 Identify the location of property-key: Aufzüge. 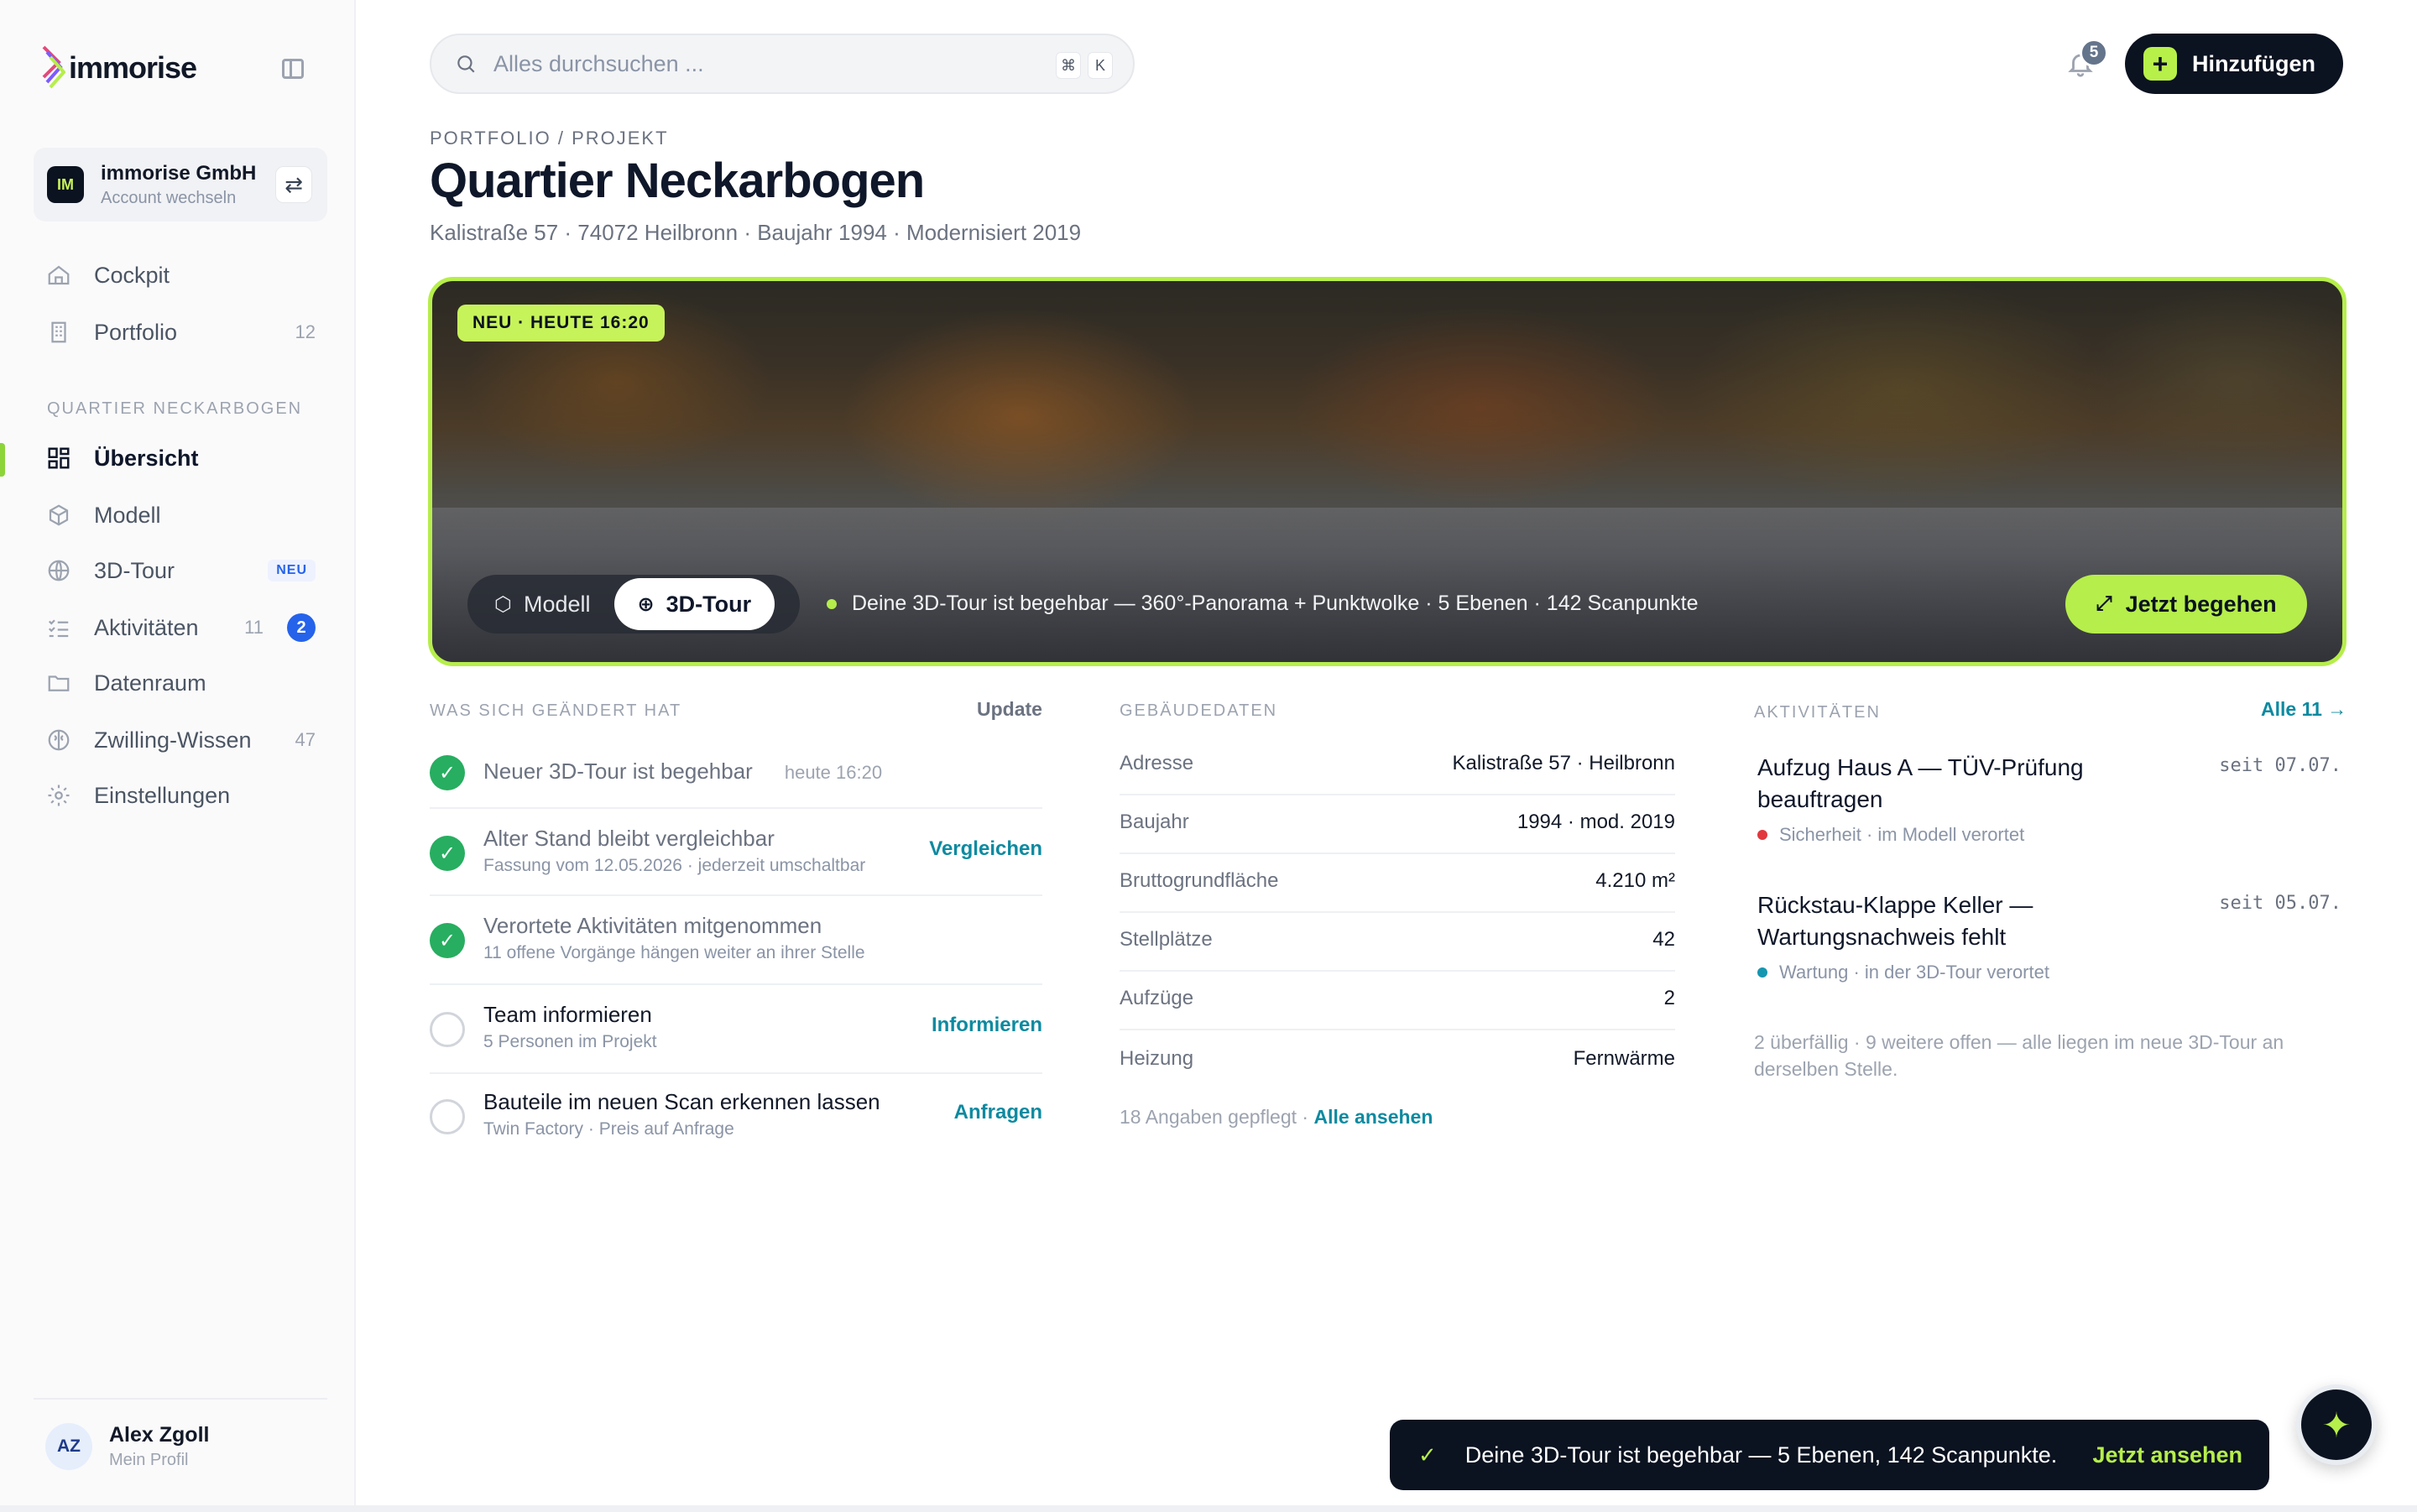
(1157, 998).